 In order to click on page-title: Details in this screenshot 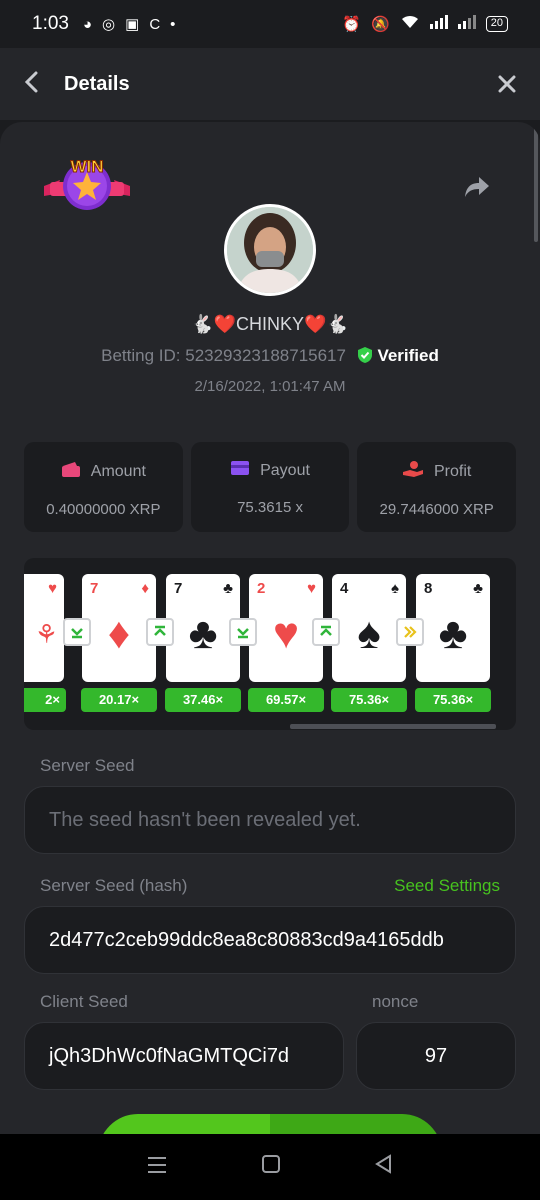, I will do `click(97, 83)`.